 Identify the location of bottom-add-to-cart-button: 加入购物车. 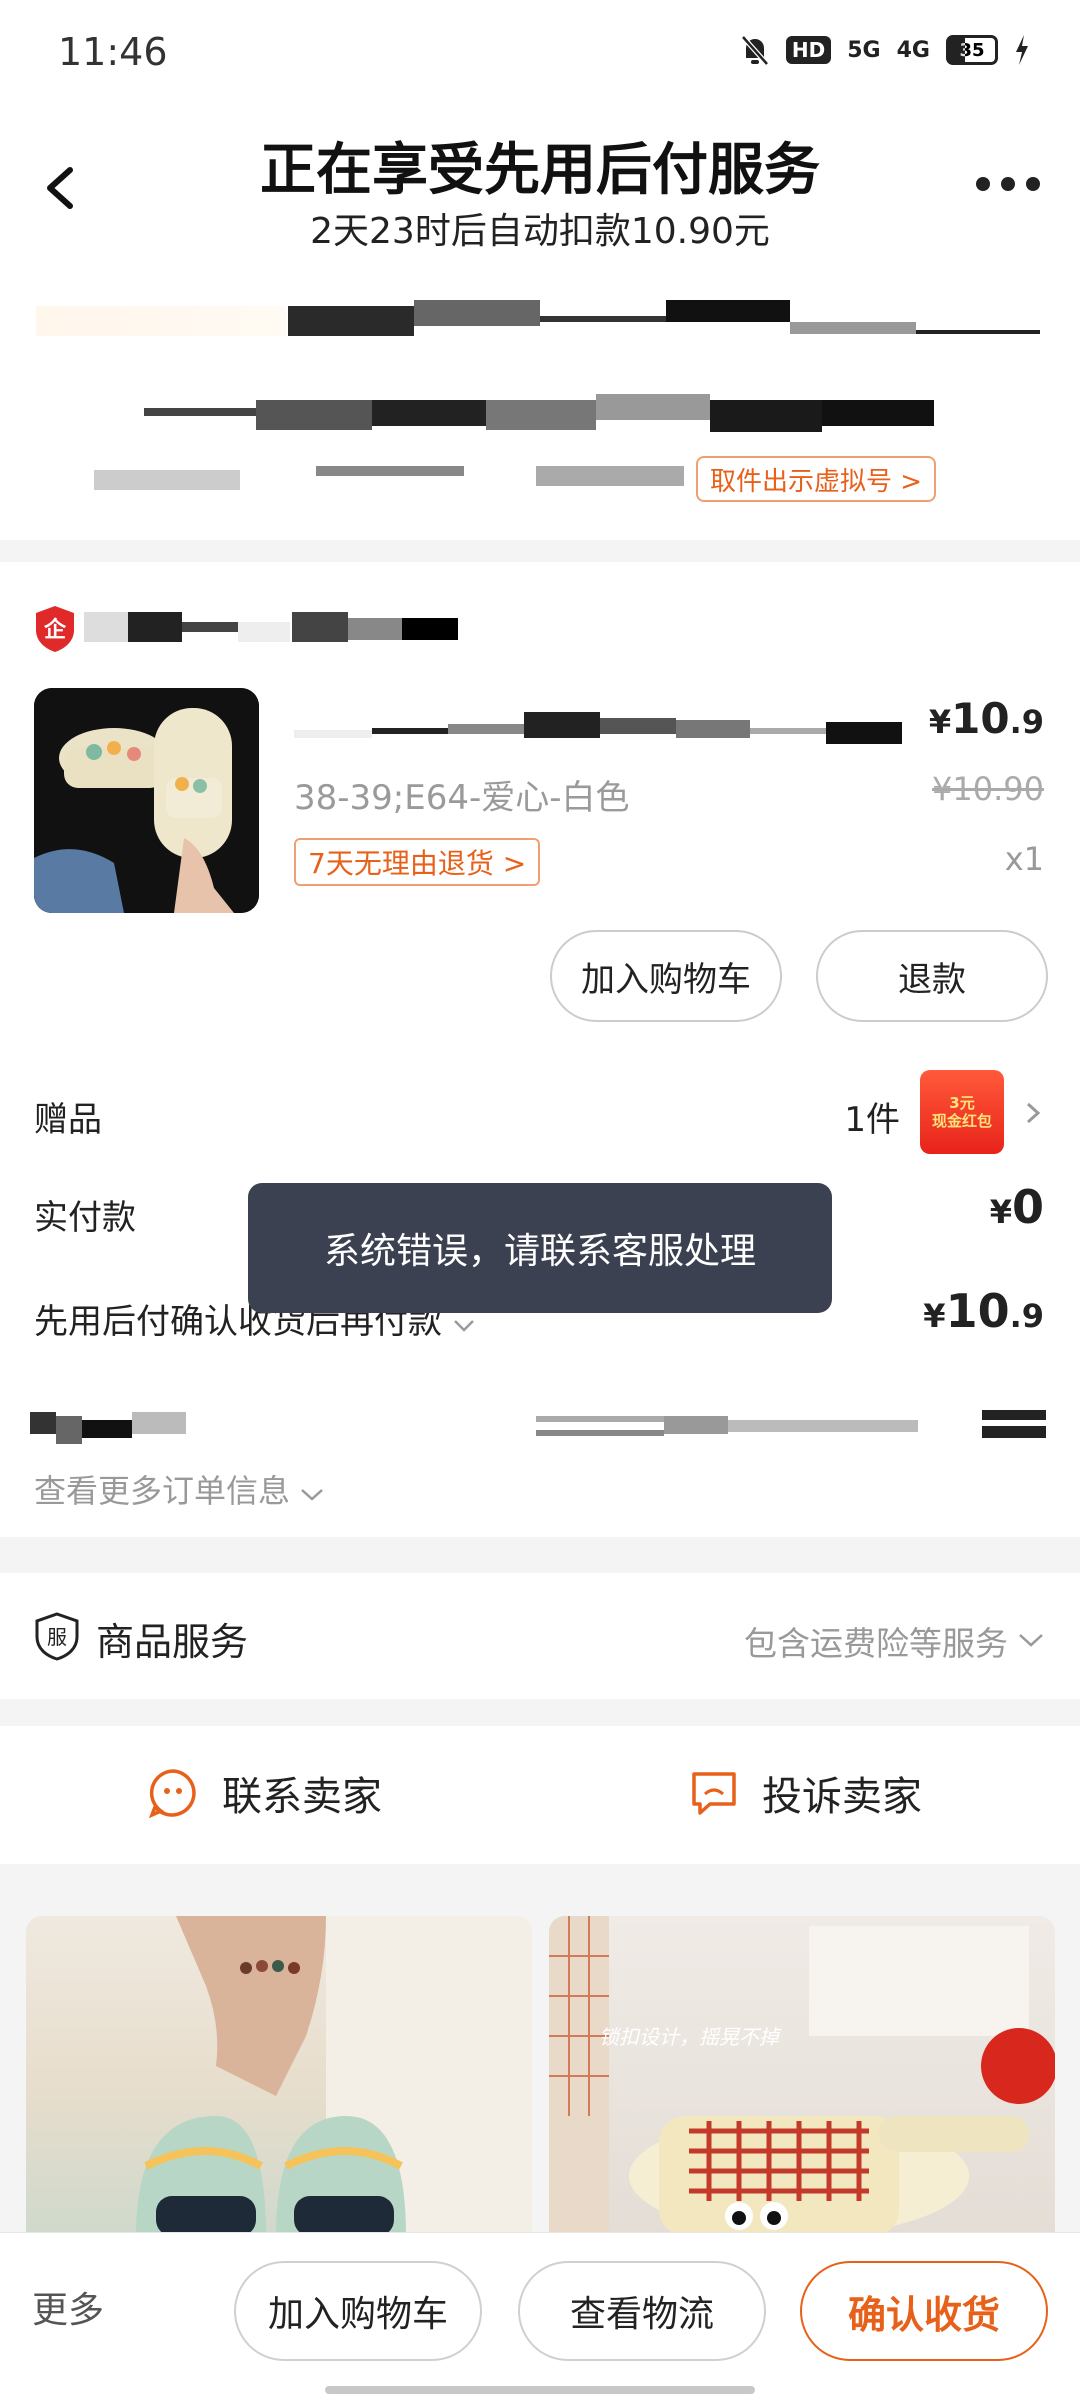
(358, 2311).